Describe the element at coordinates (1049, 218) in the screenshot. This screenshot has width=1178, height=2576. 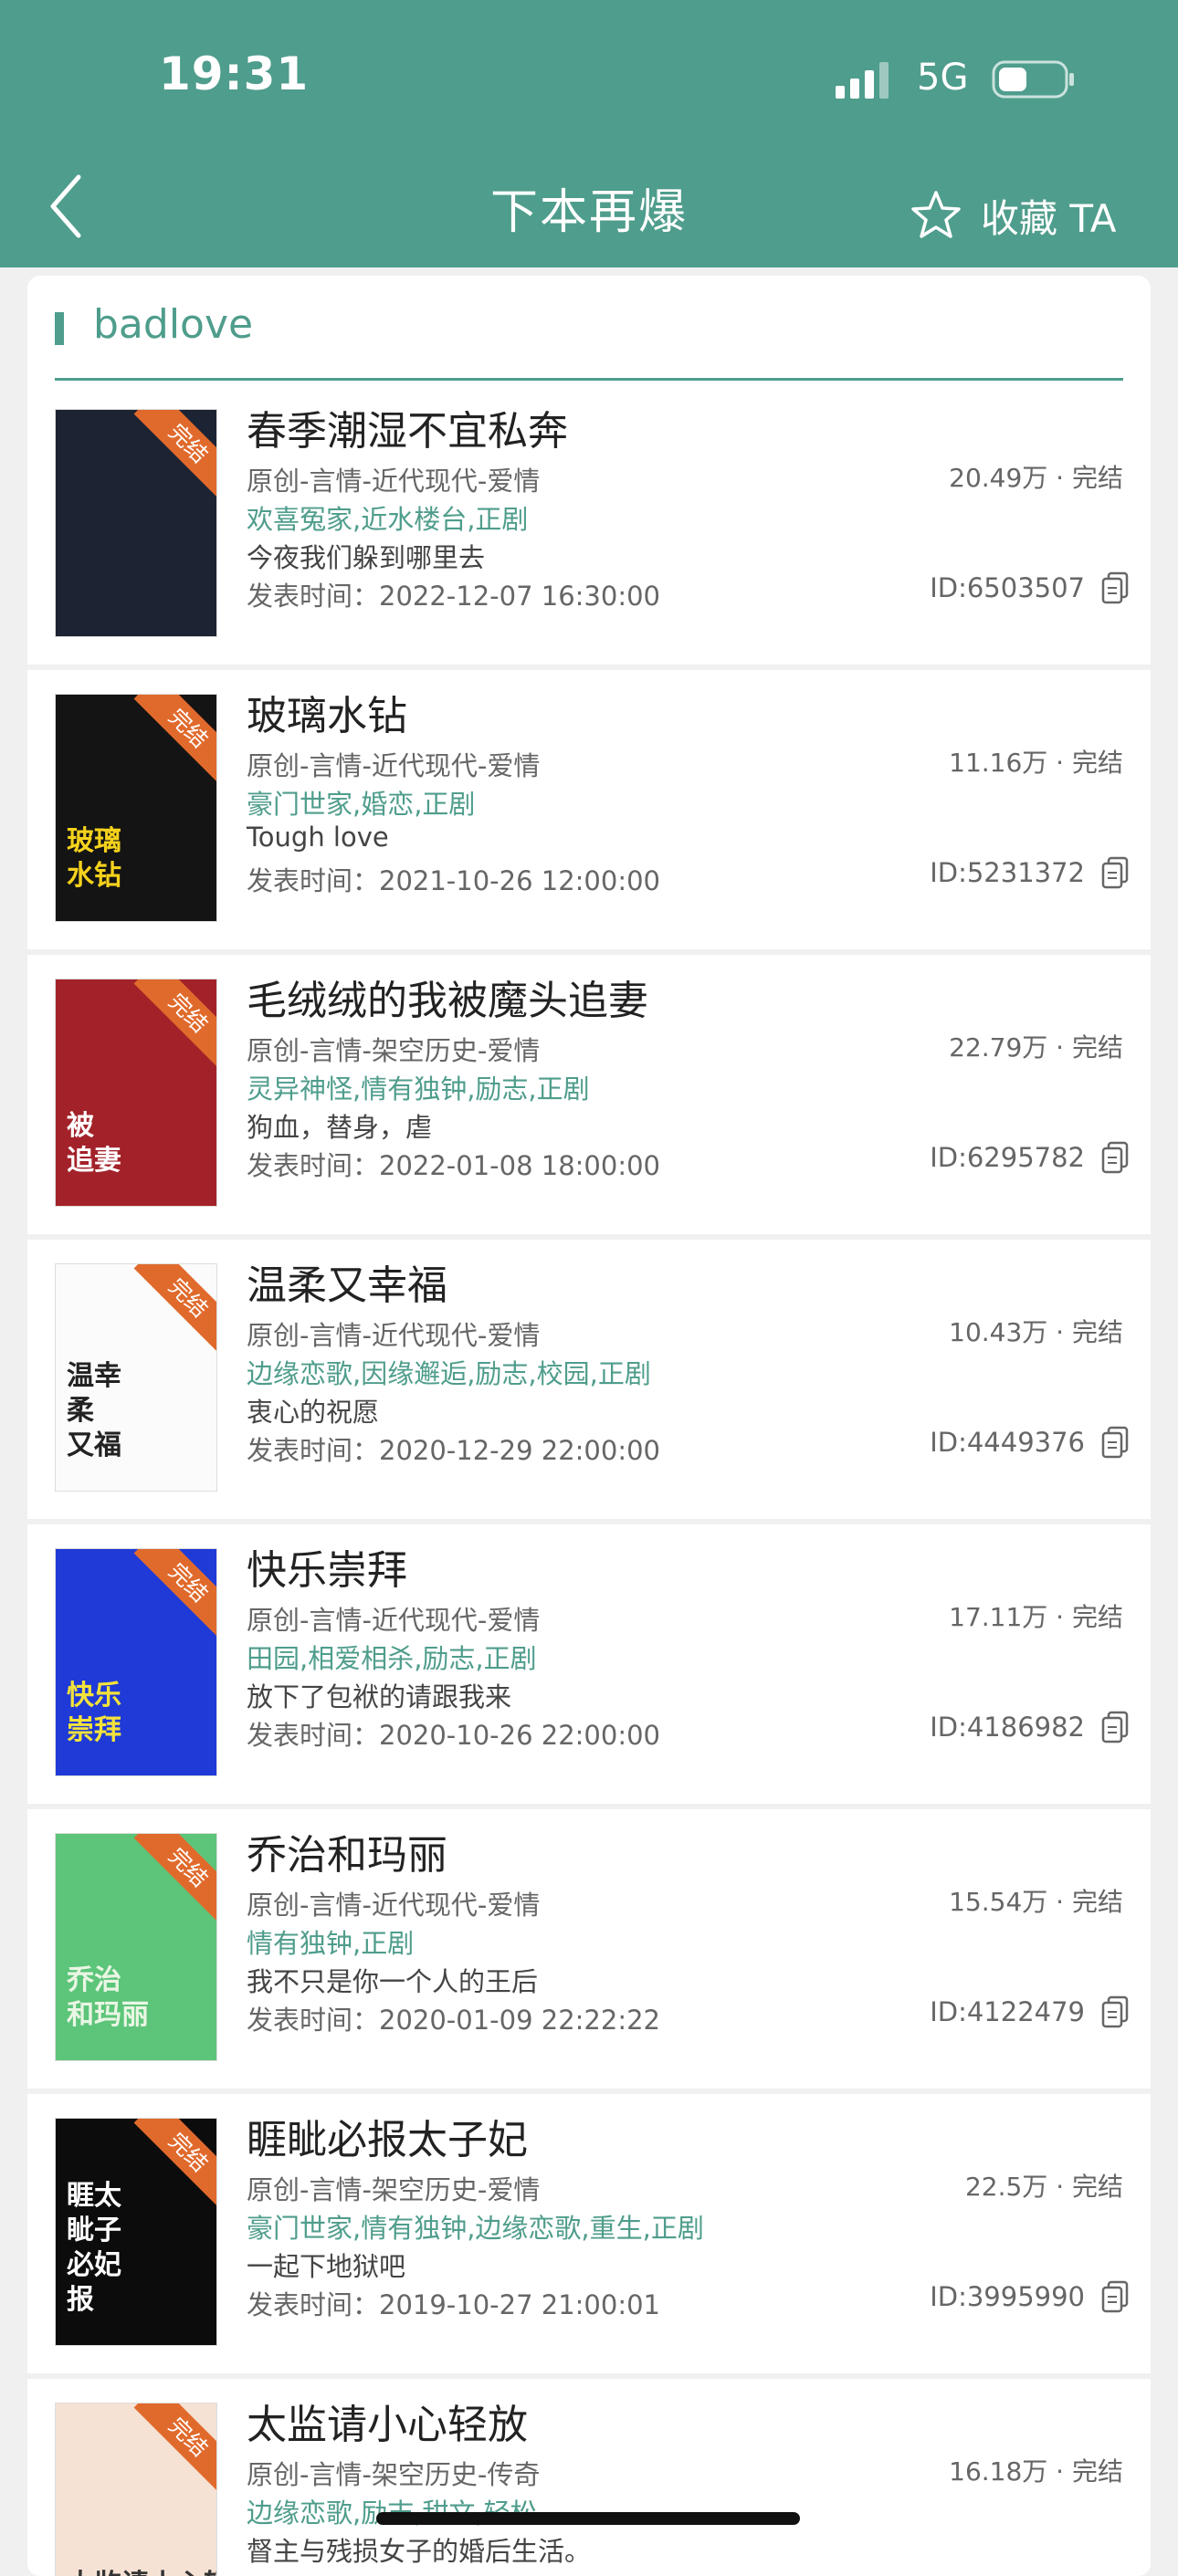
I see `favorite-label: 收藏 TA` at that location.